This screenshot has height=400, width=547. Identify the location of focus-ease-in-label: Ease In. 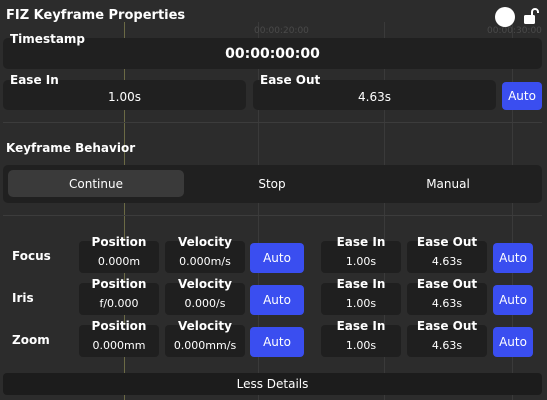
(361, 242).